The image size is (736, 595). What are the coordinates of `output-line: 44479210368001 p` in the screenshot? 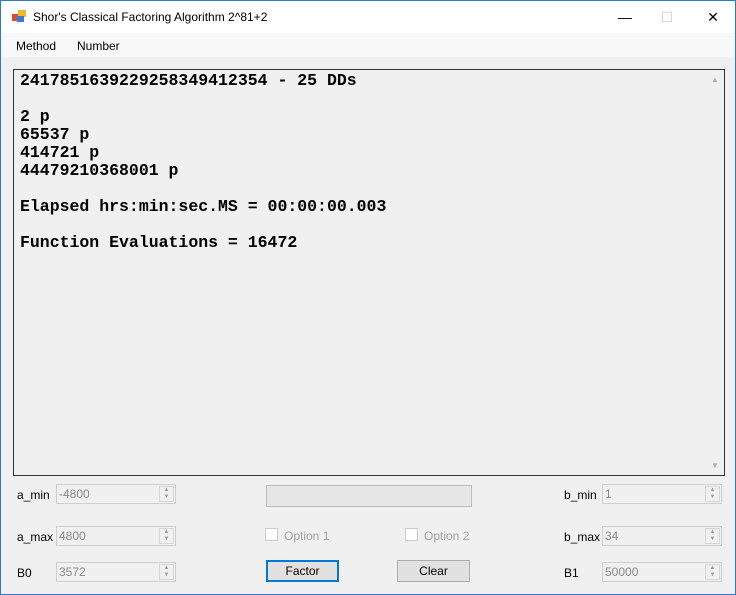 It's located at (99, 170).